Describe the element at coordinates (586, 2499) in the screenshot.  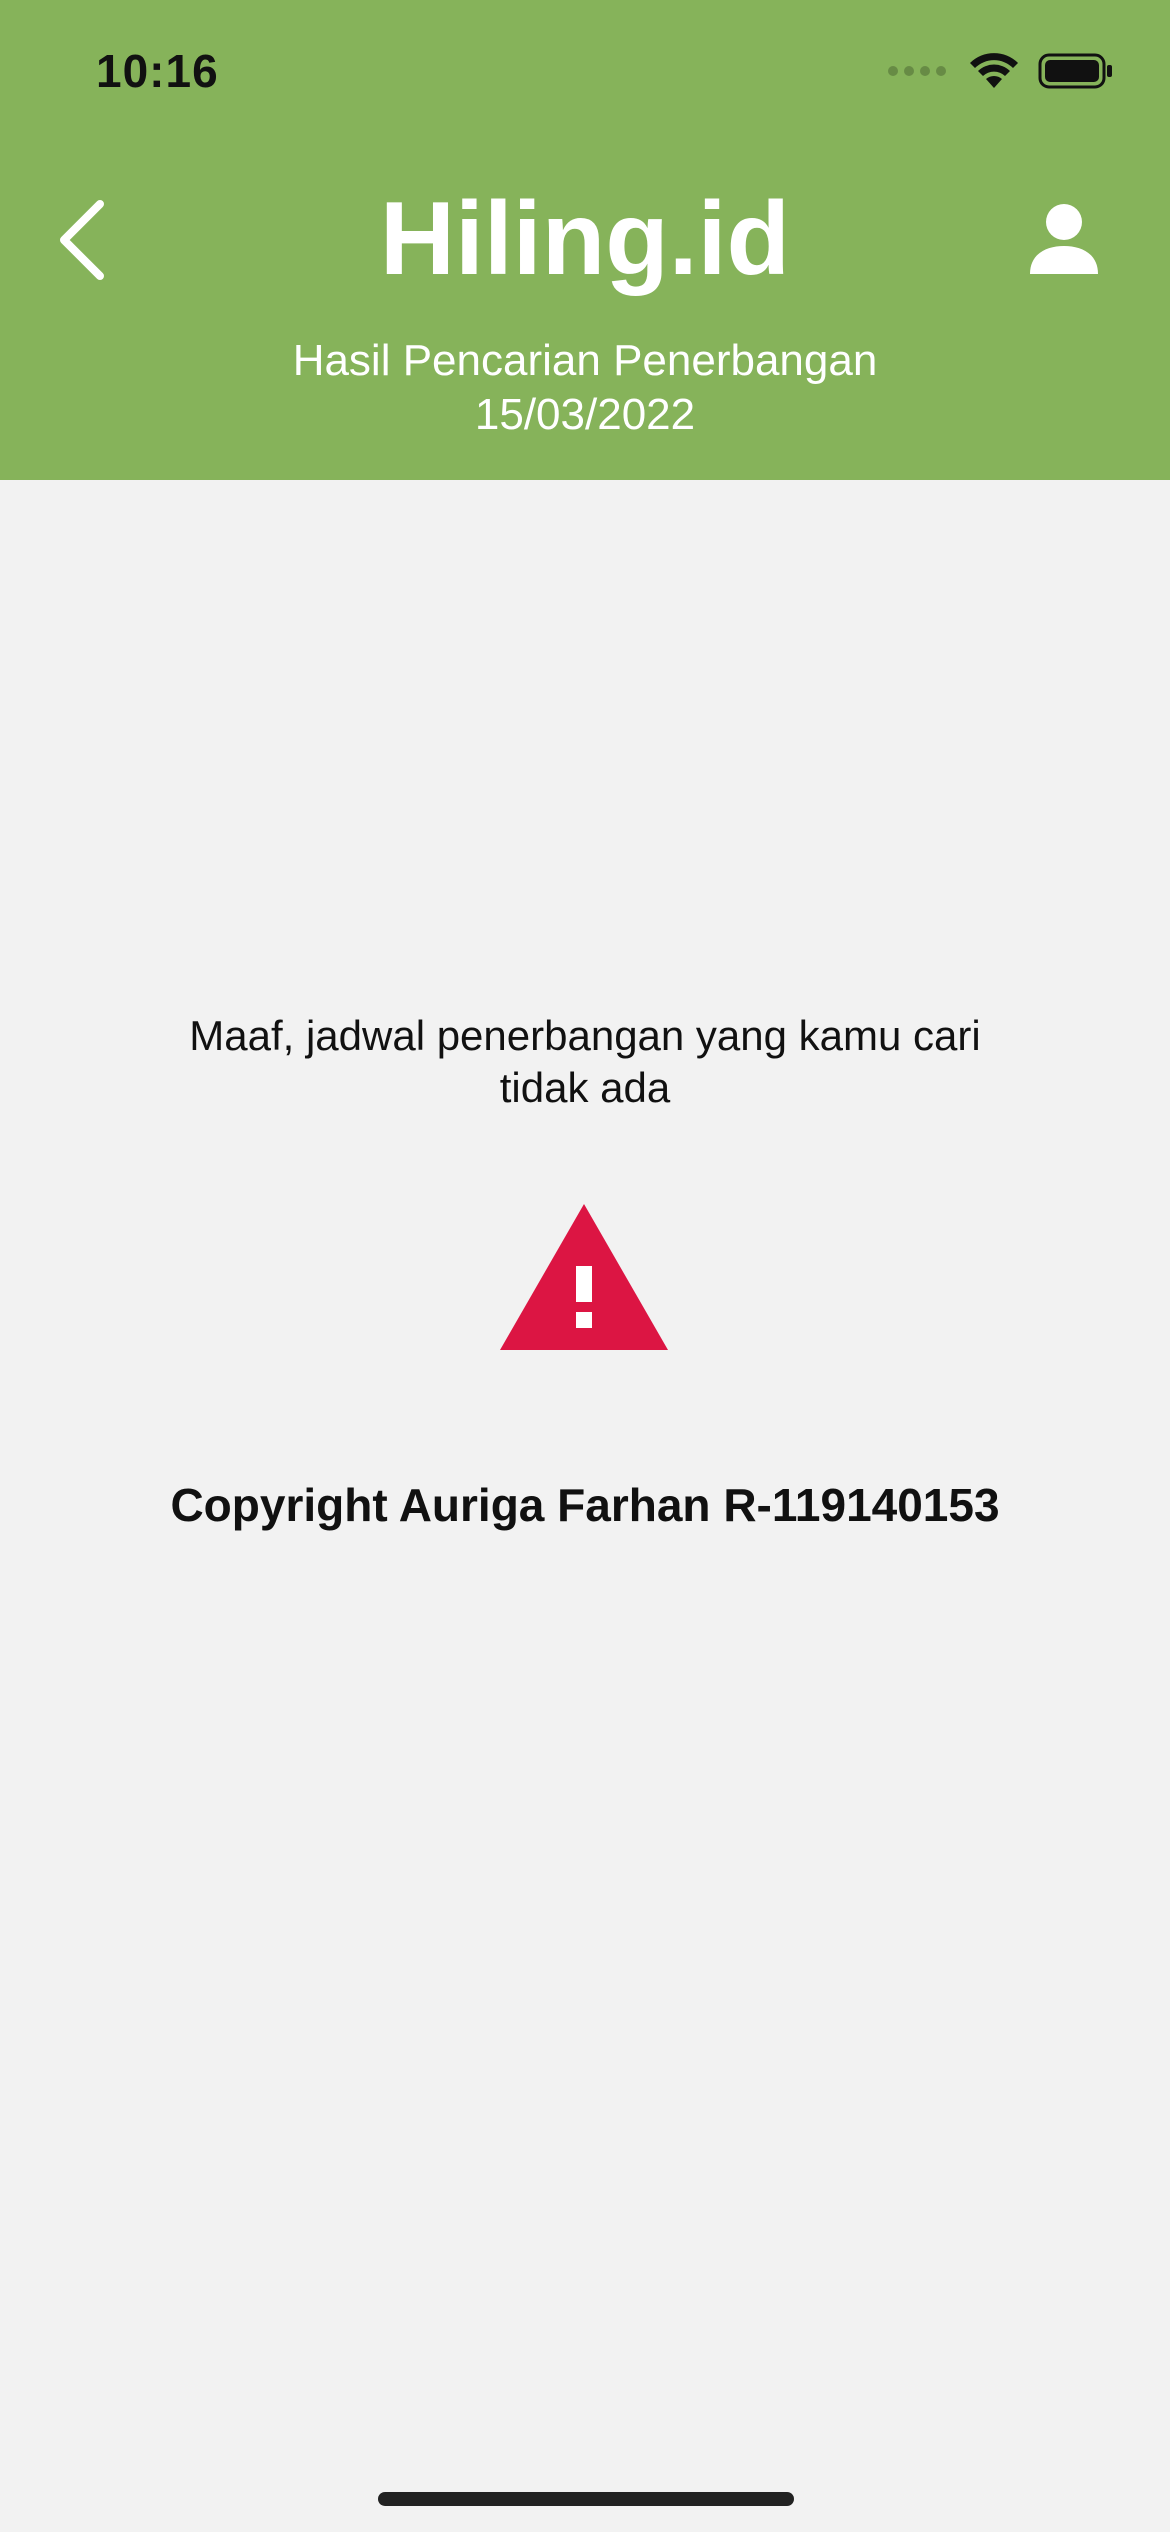
I see `home-indicator` at that location.